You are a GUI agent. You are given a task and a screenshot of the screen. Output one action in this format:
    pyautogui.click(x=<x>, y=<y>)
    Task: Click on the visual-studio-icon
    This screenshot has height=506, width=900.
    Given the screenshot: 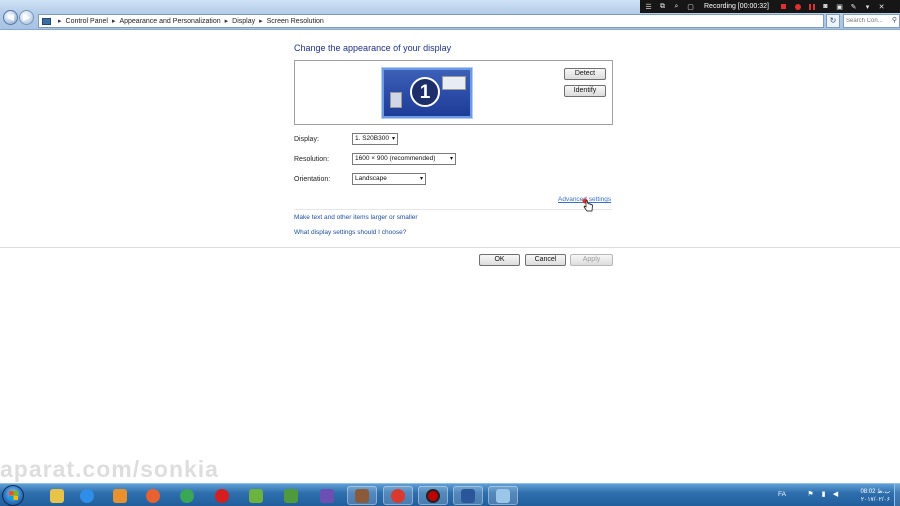 What is the action you would take?
    pyautogui.click(x=327, y=495)
    